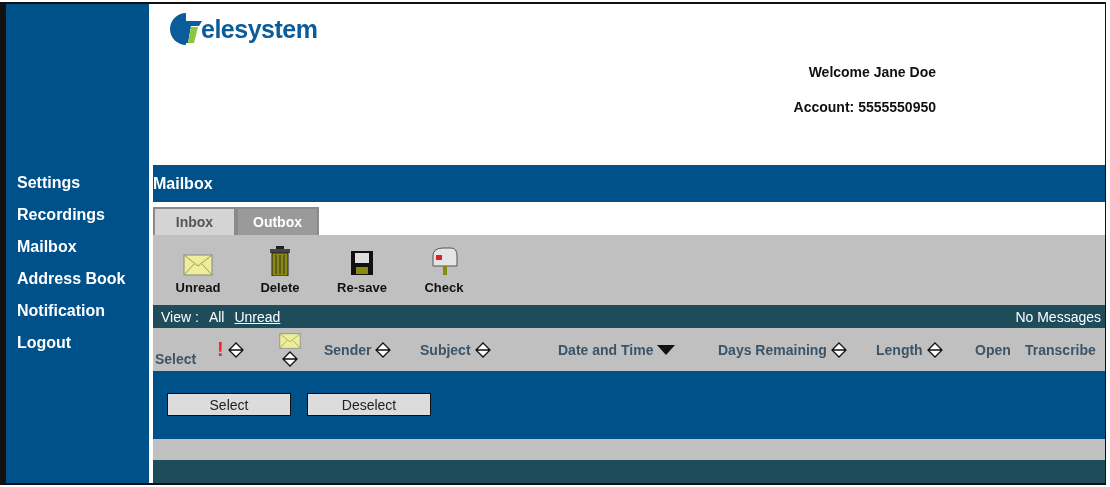 The width and height of the screenshot is (1110, 487). I want to click on column-header: Select, so click(176, 359).